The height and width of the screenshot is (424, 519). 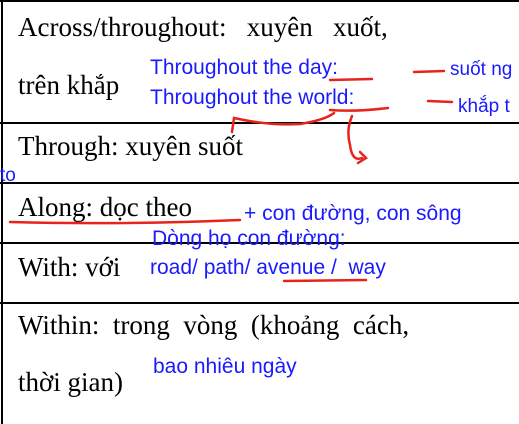 What do you see at coordinates (225, 366) in the screenshot?
I see `annotation-within-days: bao nhiêu ngày` at bounding box center [225, 366].